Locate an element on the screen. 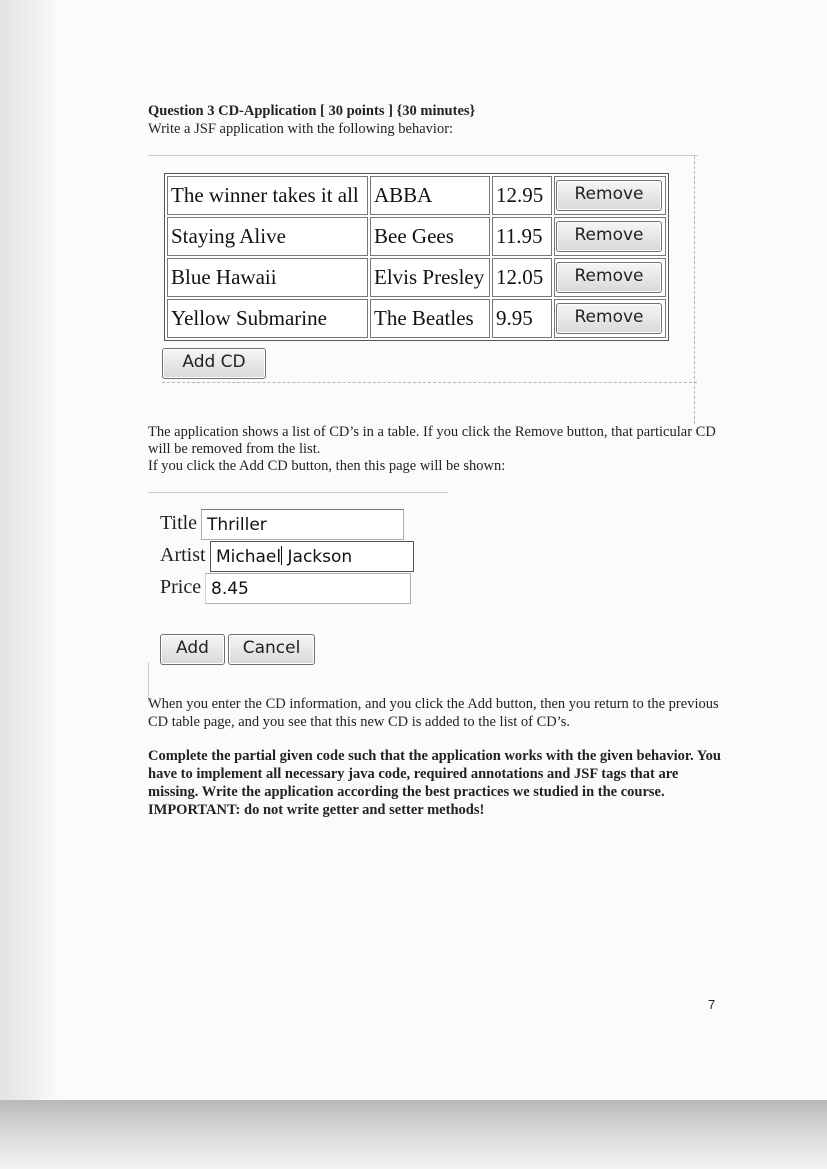 This screenshot has height=1169, width=827. frame-dashed-bottom is located at coordinates (429, 382).